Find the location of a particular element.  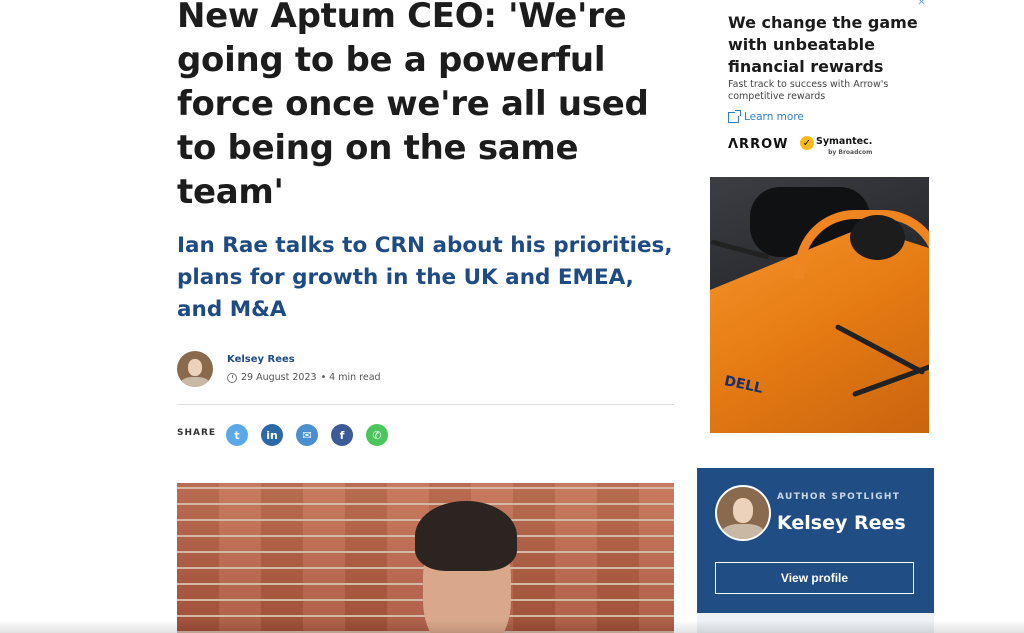

facebook-icon: f is located at coordinates (342, 435).